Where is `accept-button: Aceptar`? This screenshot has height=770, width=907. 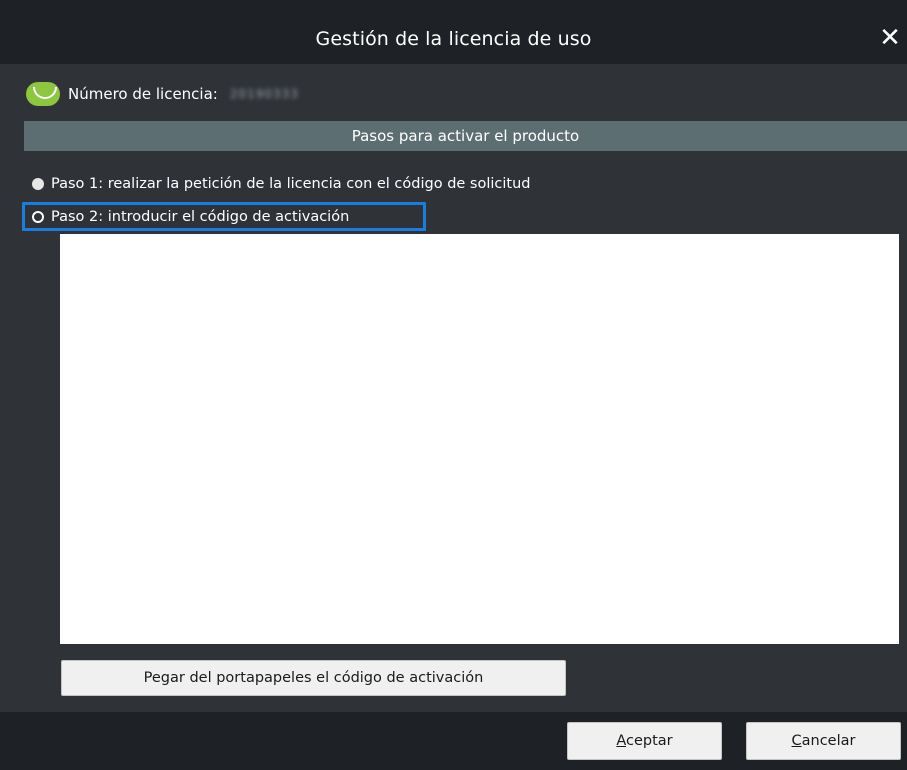 accept-button: Aceptar is located at coordinates (644, 741).